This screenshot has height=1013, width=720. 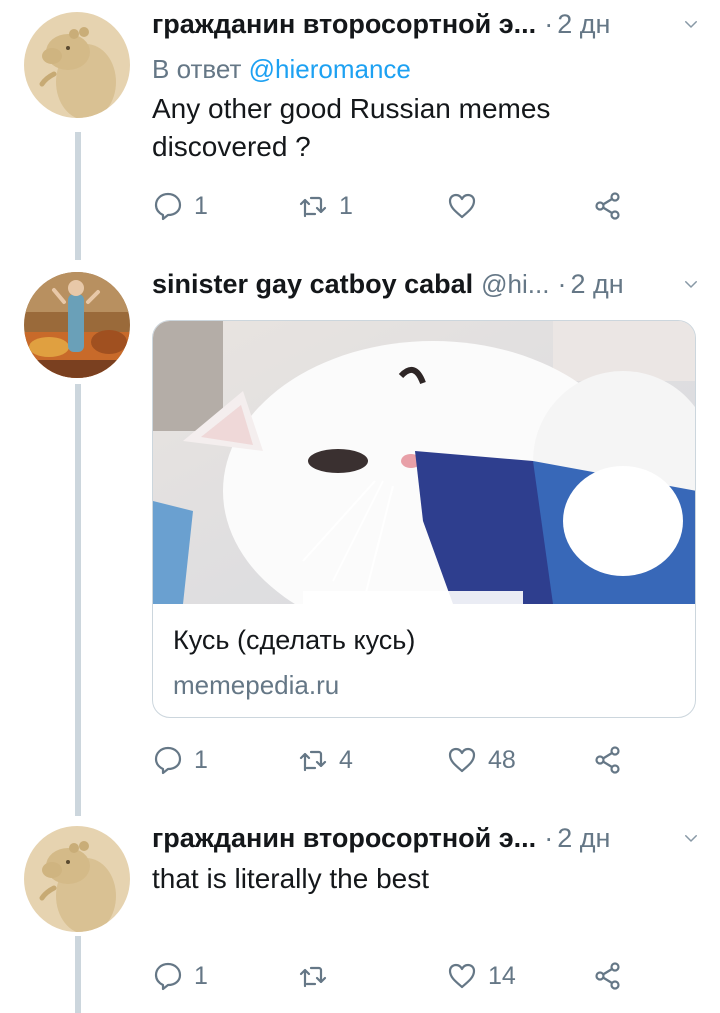 I want to click on reply-context: В ответ @hieromance, so click(x=281, y=69).